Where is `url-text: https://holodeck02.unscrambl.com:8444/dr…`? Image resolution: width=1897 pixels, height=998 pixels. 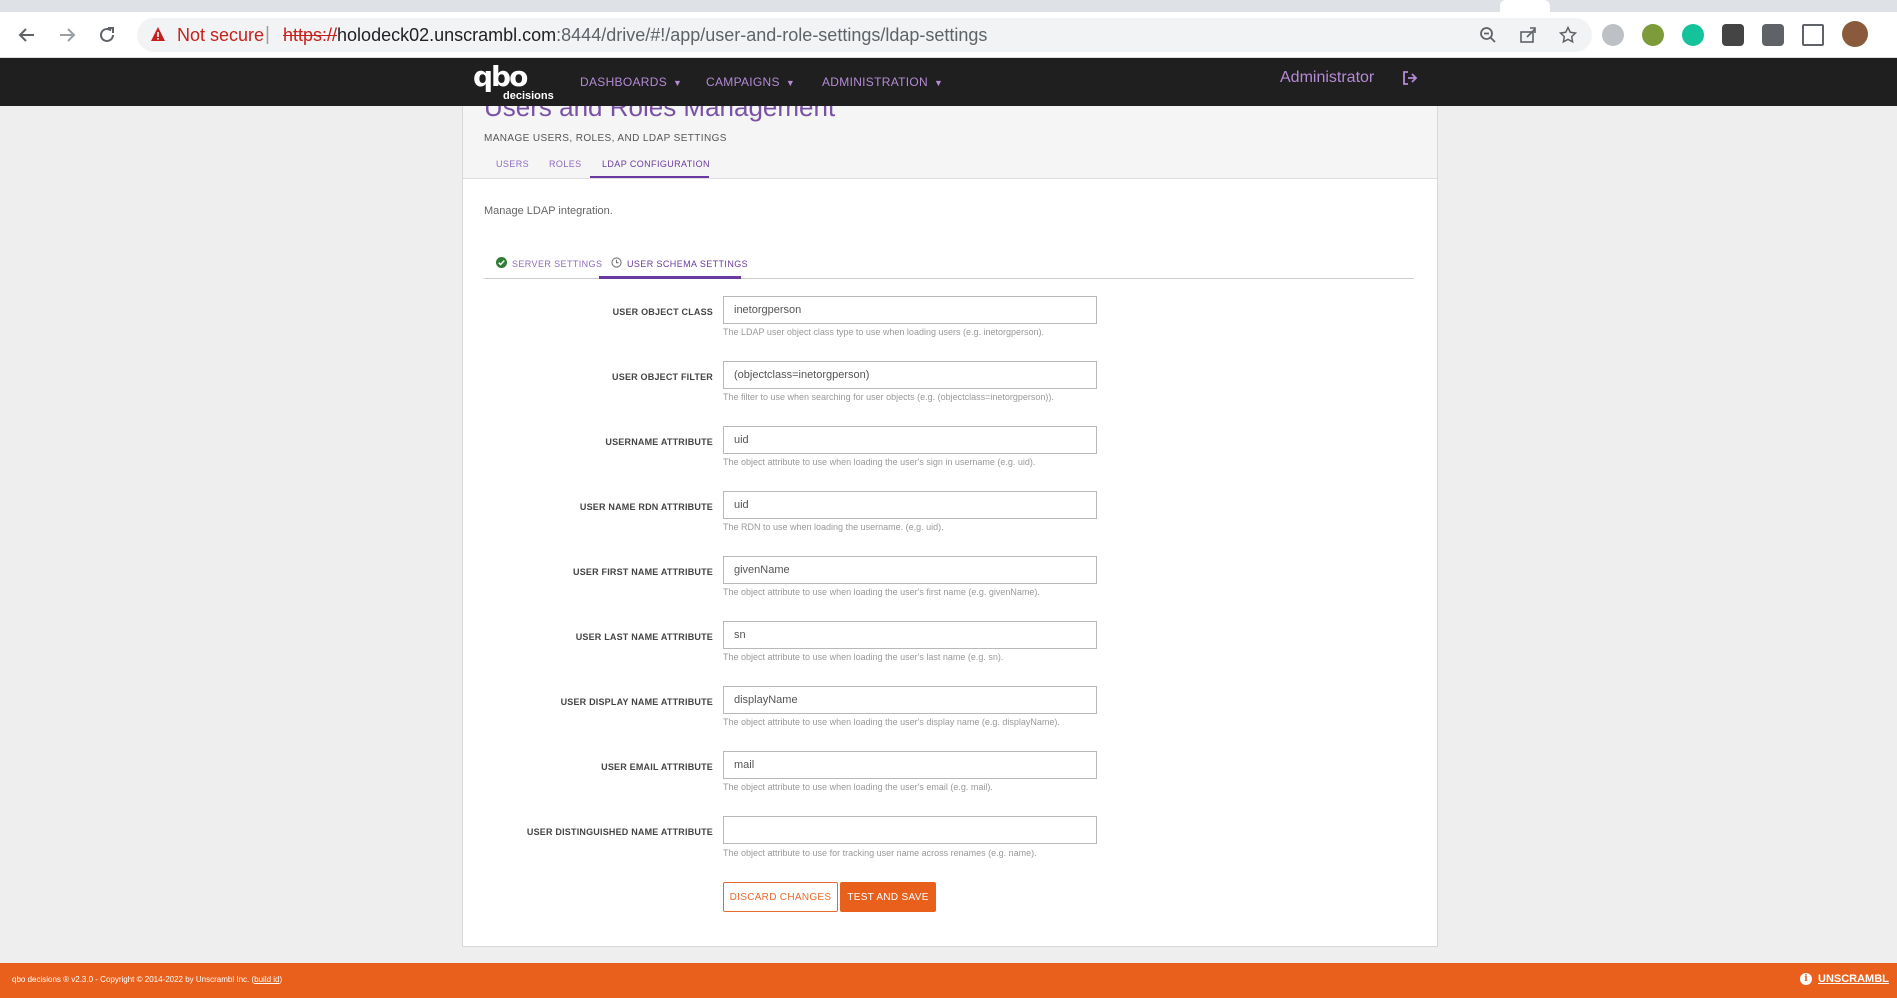 url-text: https://holodeck02.unscrambl.com:8444/dr… is located at coordinates (635, 35).